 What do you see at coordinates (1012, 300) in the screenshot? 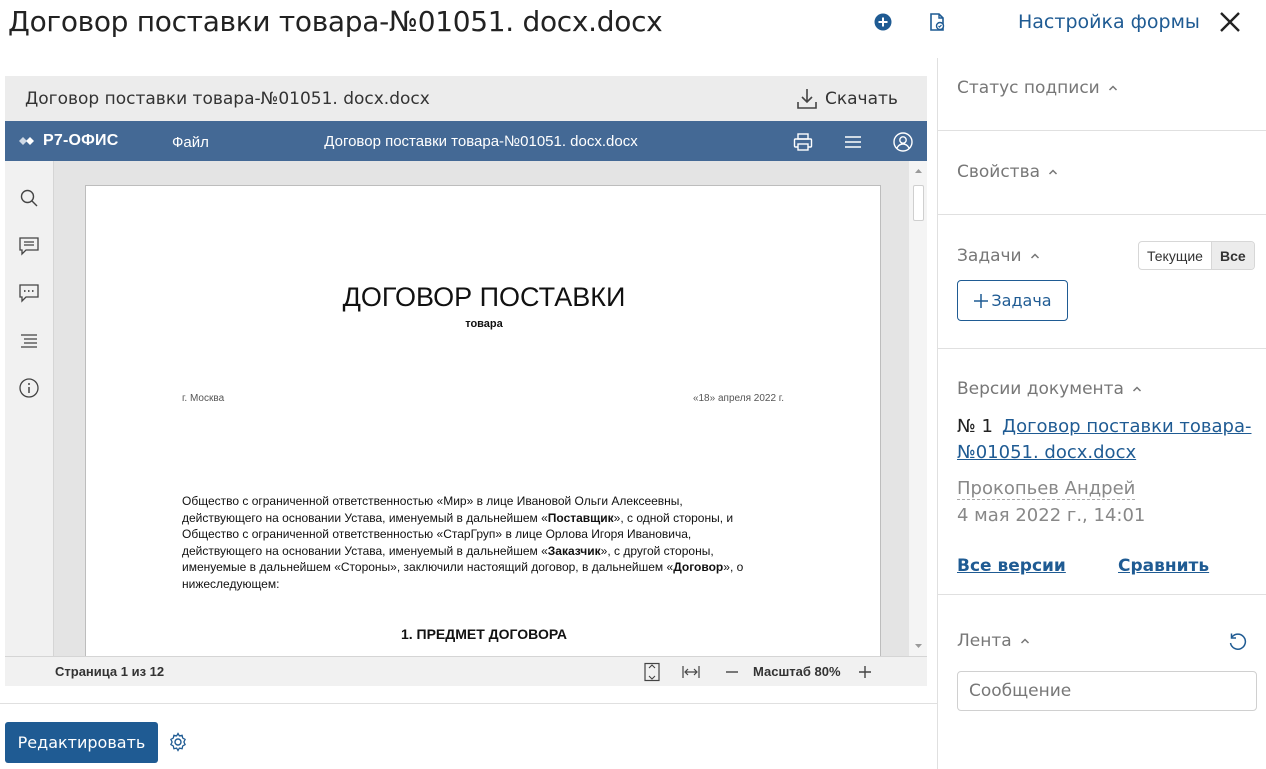
I see `add-task-button: Задача` at bounding box center [1012, 300].